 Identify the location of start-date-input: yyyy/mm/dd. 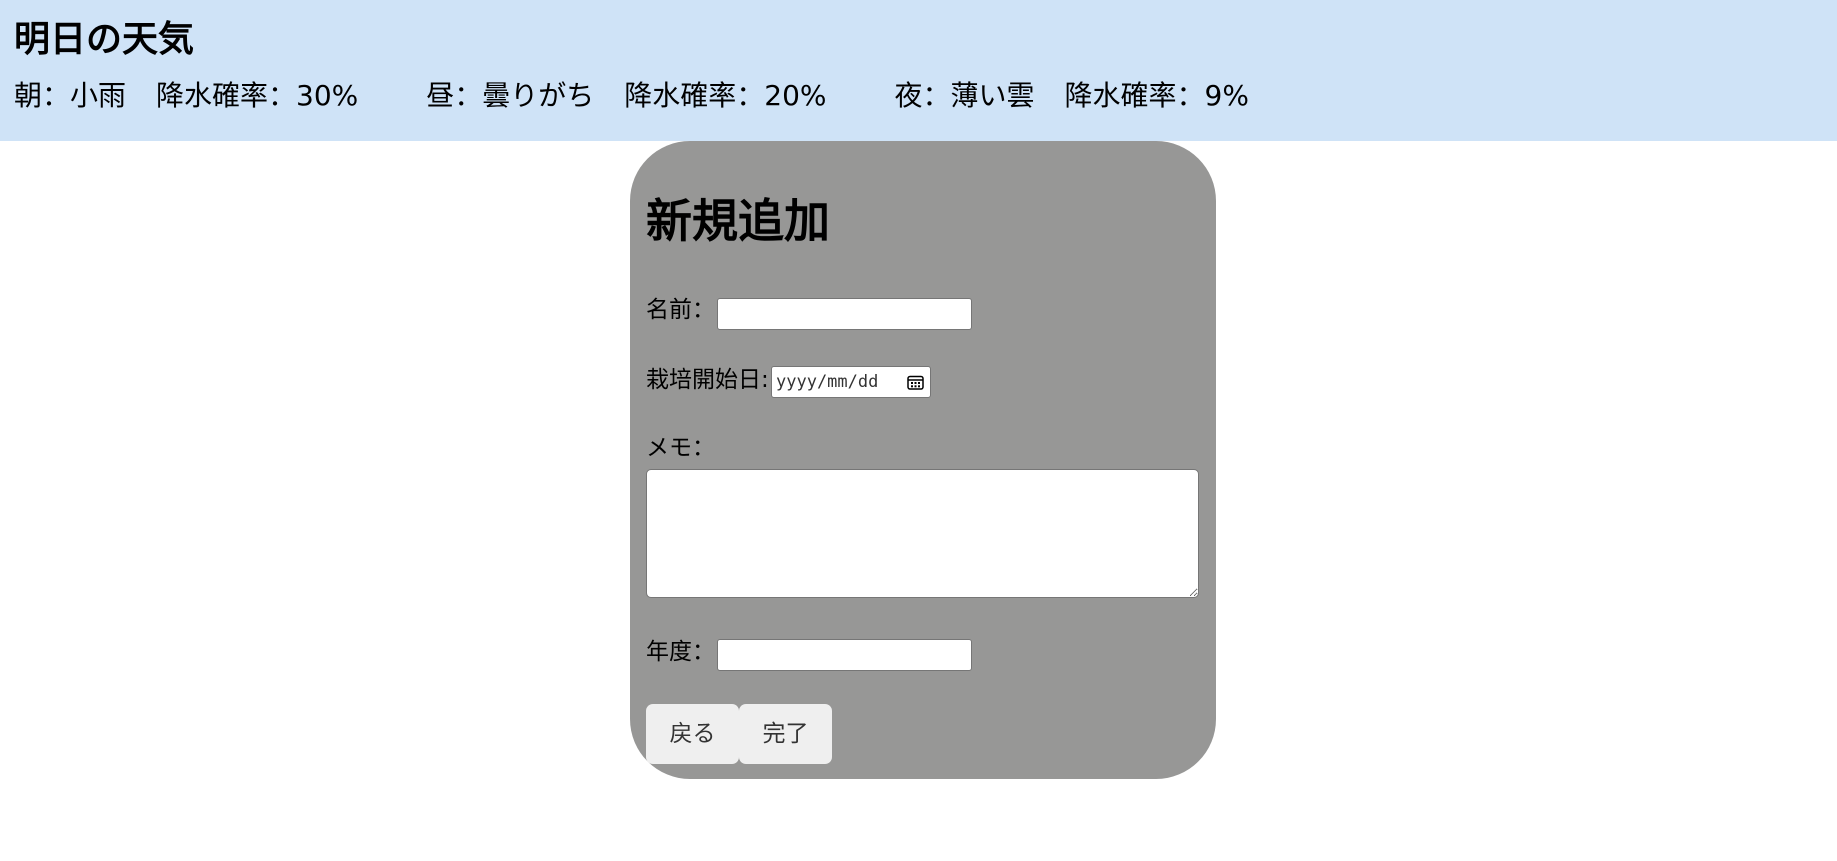
(851, 382).